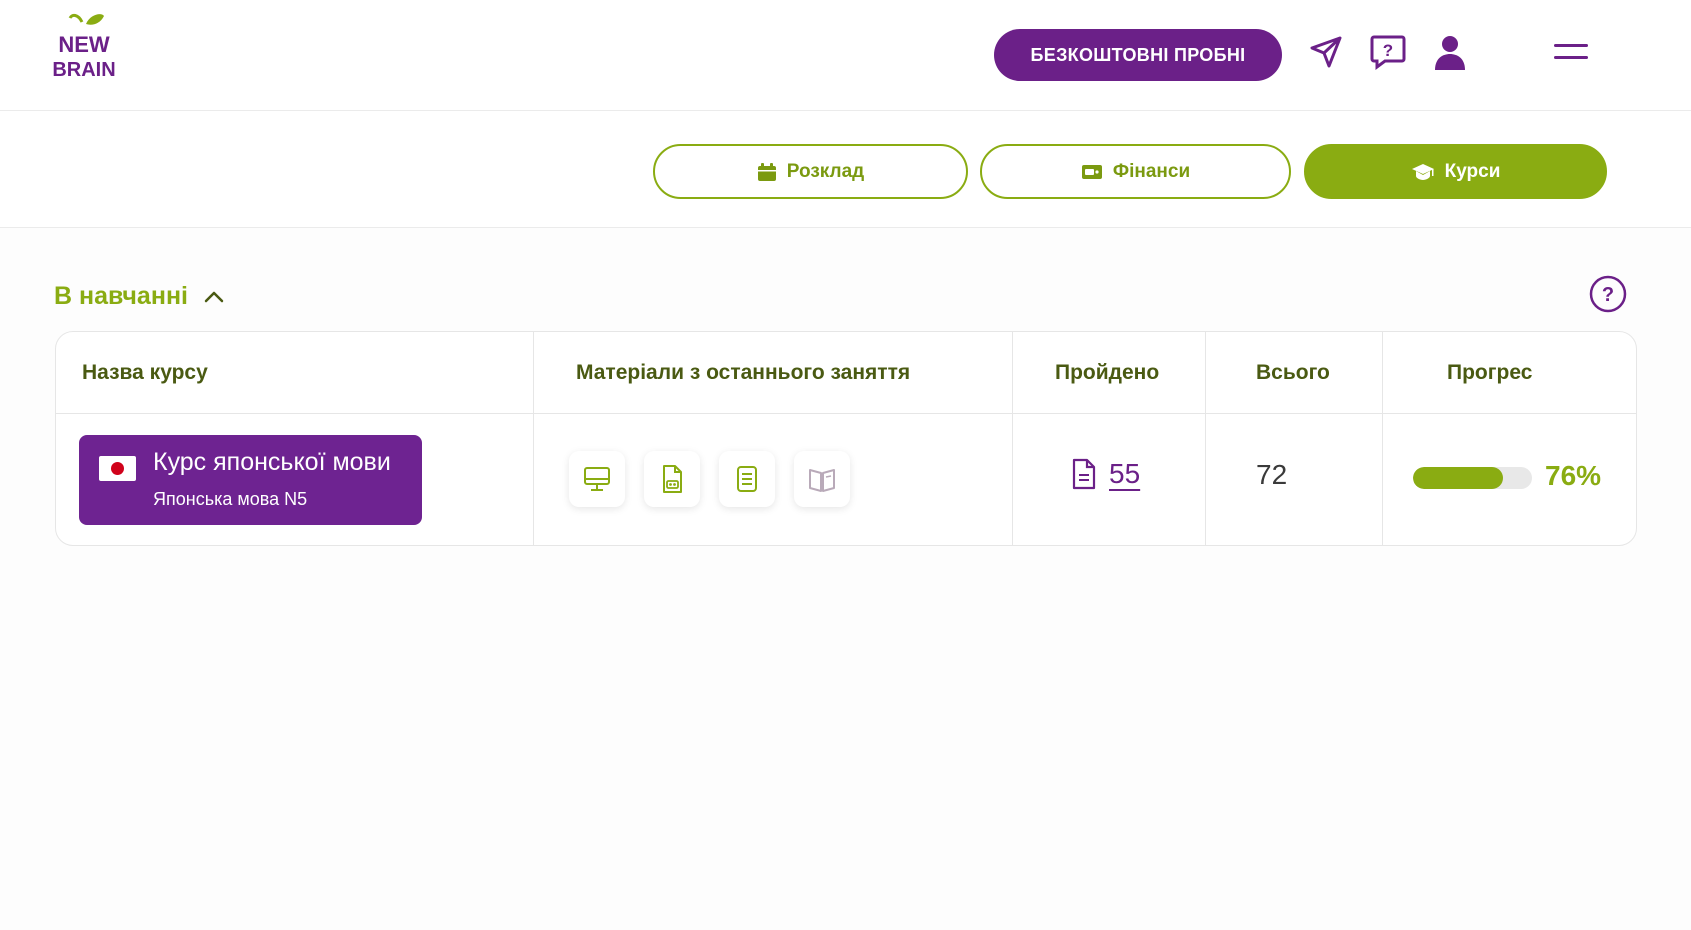 This screenshot has width=1691, height=930. Describe the element at coordinates (1326, 52) in the screenshot. I see `send-icon` at that location.